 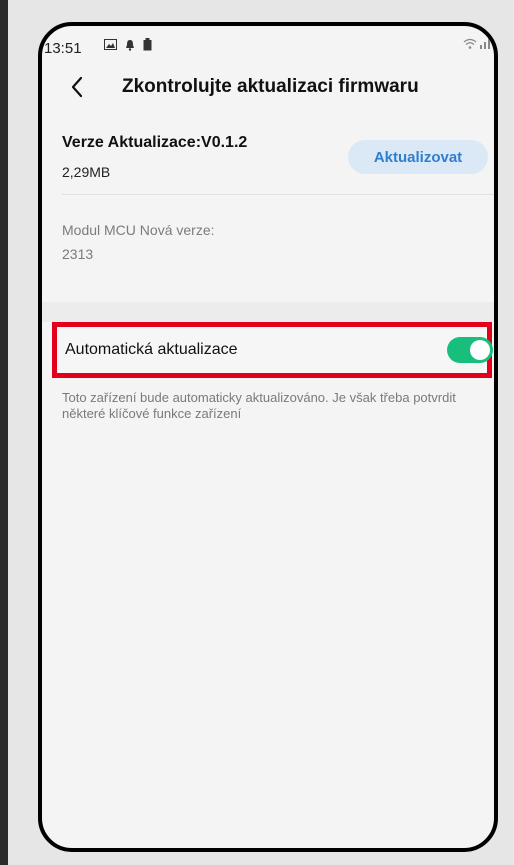 What do you see at coordinates (270, 86) in the screenshot?
I see `page-title: Zkontrolujte aktualizaci firmwaru` at bounding box center [270, 86].